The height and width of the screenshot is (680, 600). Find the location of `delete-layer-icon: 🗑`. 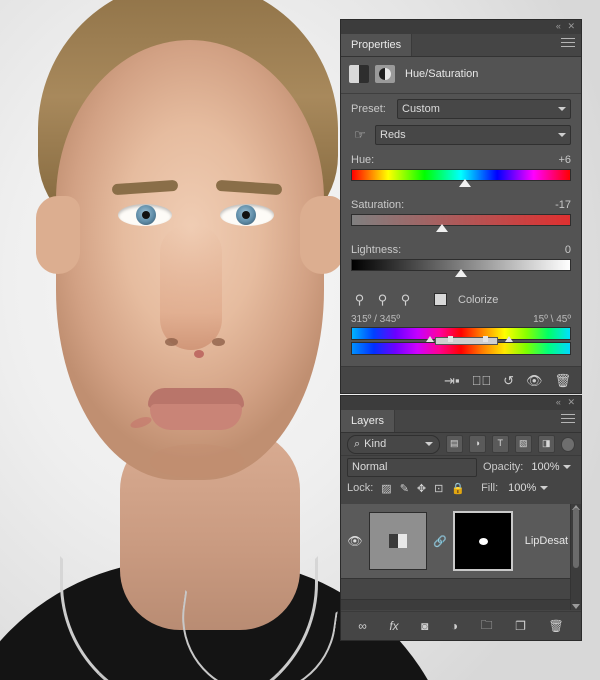

delete-layer-icon: 🗑 is located at coordinates (555, 626).